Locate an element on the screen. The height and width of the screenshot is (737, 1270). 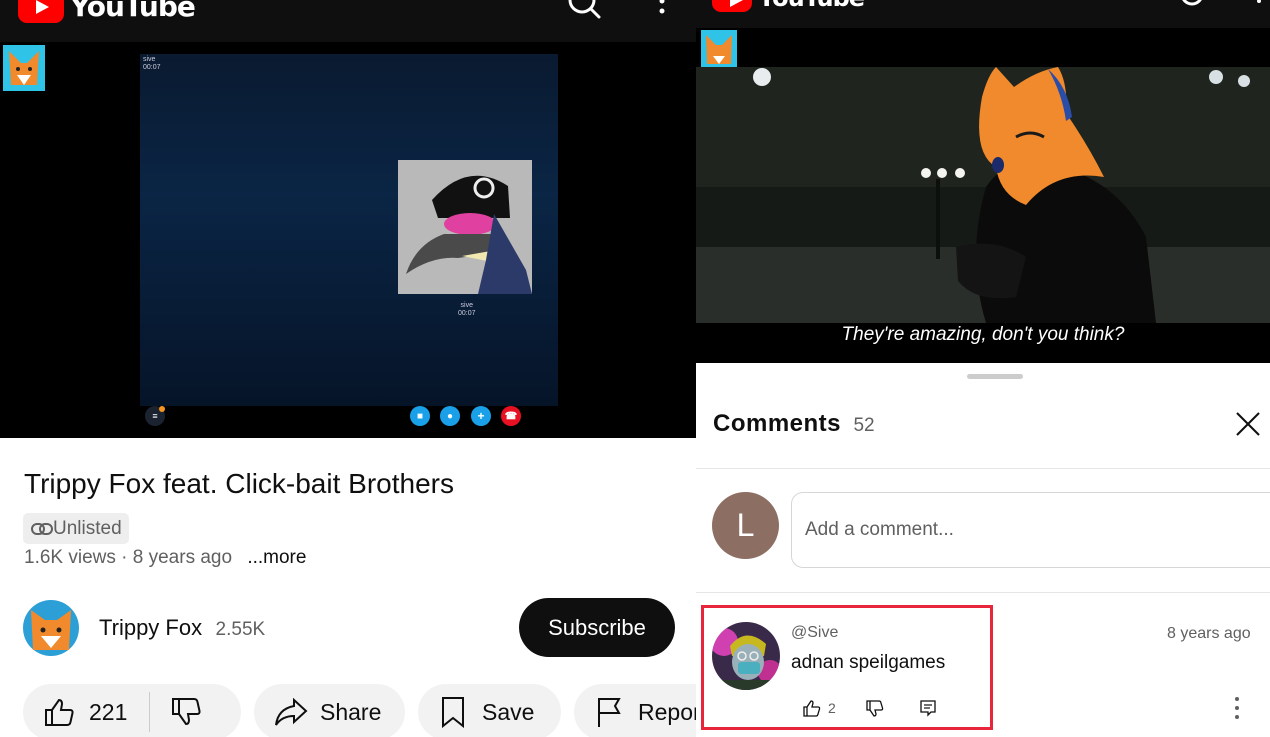
comment-time: 8 years ago is located at coordinates (1209, 633).